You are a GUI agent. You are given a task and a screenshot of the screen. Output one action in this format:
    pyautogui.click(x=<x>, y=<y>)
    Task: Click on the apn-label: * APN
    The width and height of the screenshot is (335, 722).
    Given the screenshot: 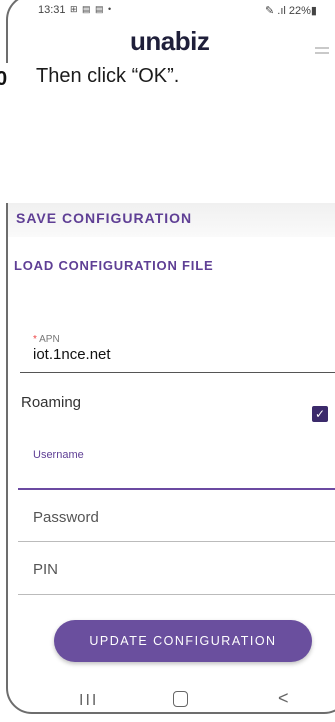 What is the action you would take?
    pyautogui.click(x=46, y=339)
    